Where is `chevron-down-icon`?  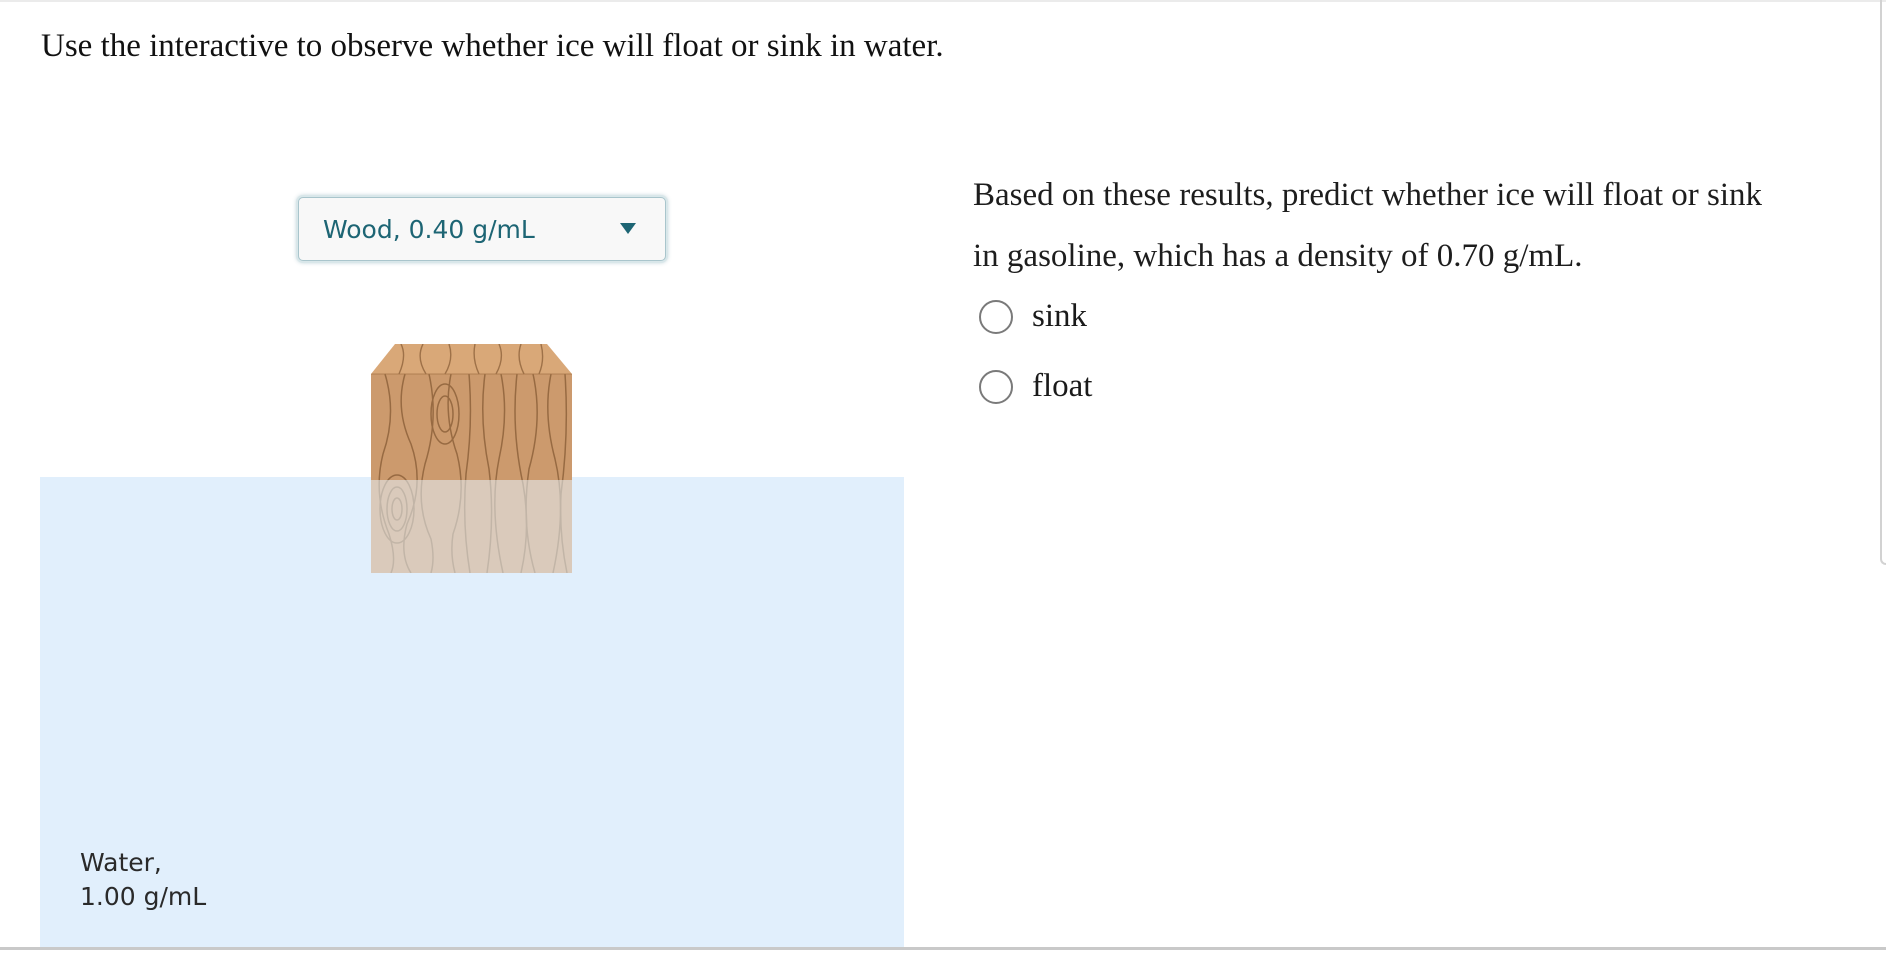
chevron-down-icon is located at coordinates (628, 228).